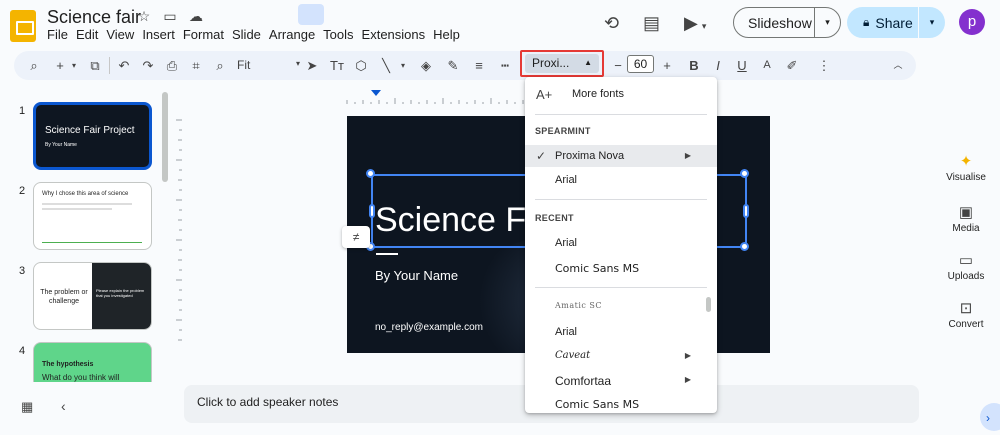 The width and height of the screenshot is (1000, 435). What do you see at coordinates (618, 65) in the screenshot?
I see `decrease-font-size-icon: −` at bounding box center [618, 65].